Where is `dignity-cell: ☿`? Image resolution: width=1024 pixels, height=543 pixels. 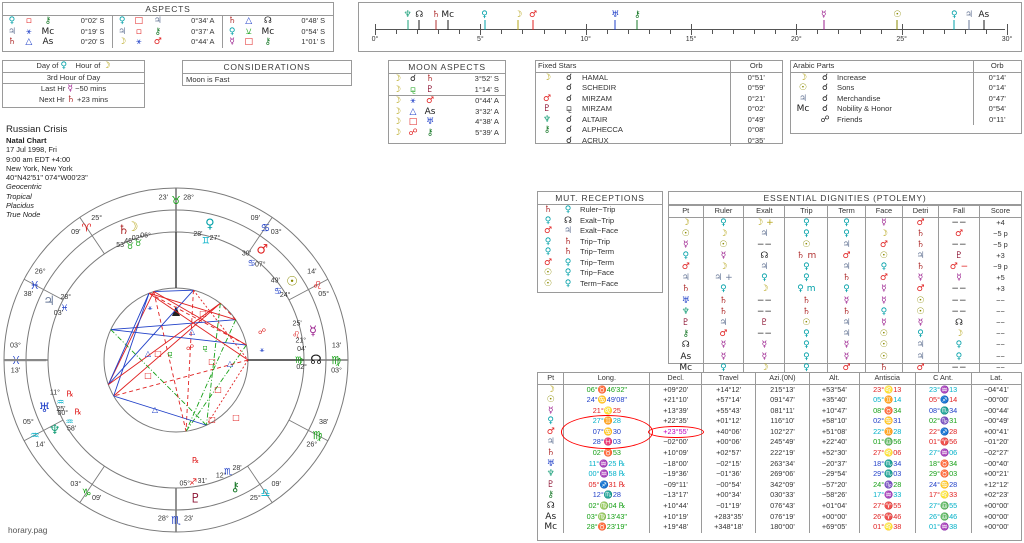
dignity-cell: ☿ is located at coordinates (846, 357).